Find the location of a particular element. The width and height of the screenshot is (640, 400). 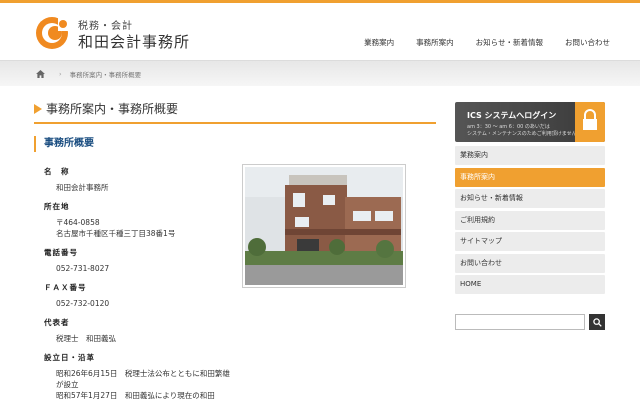

nav-services: 業務案内 is located at coordinates (379, 42).